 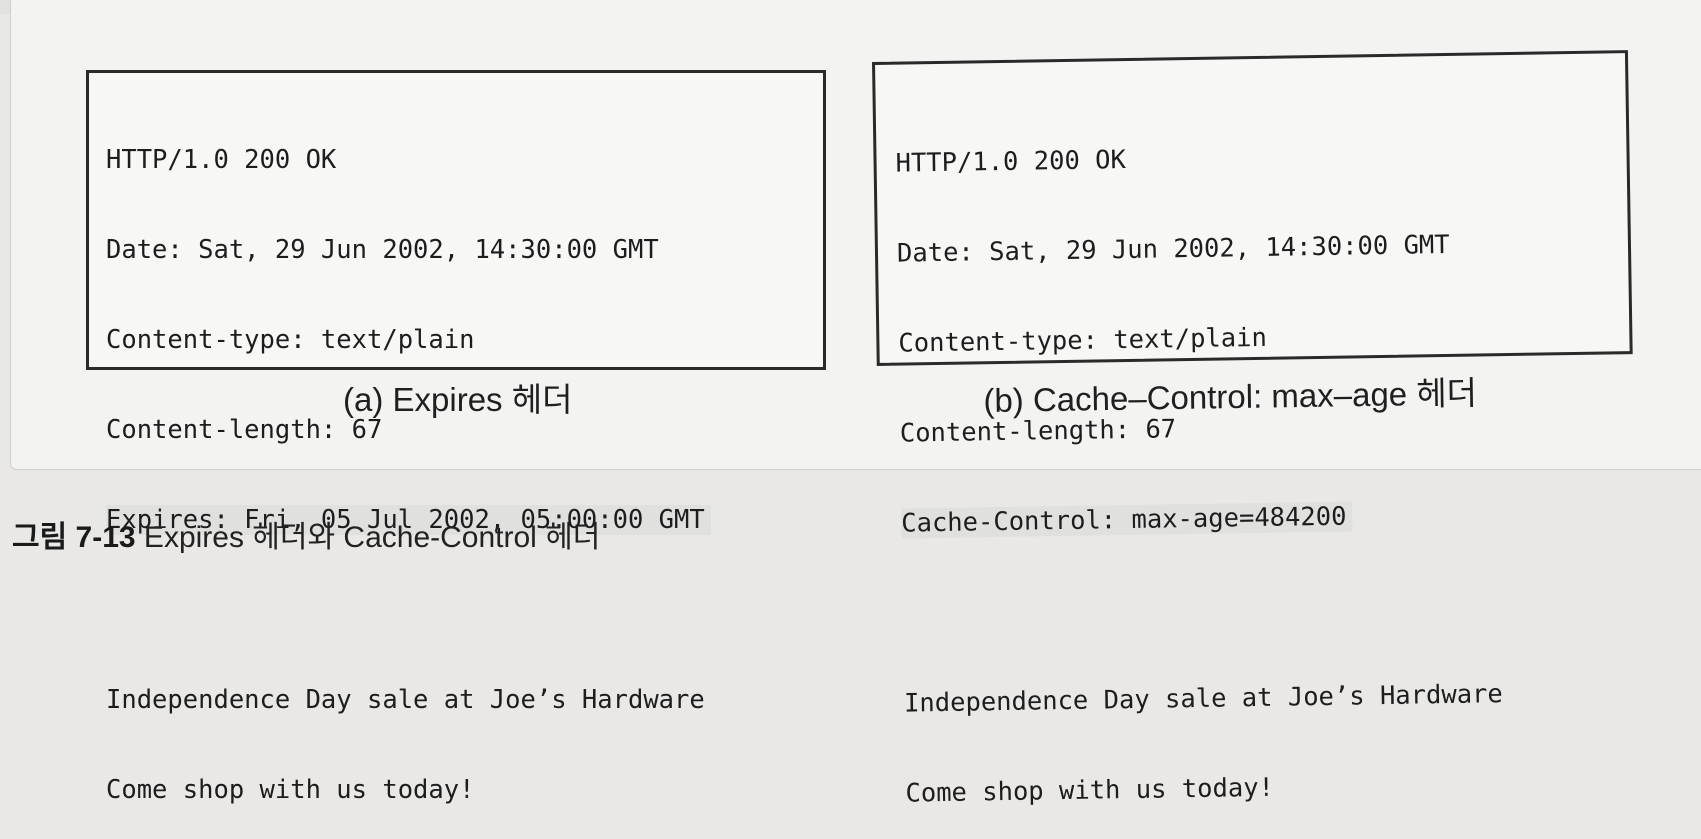 I want to click on figure-title: 그림 7-13 Expires 헤더와 Cache-Control 헤더, so click(x=306, y=534).